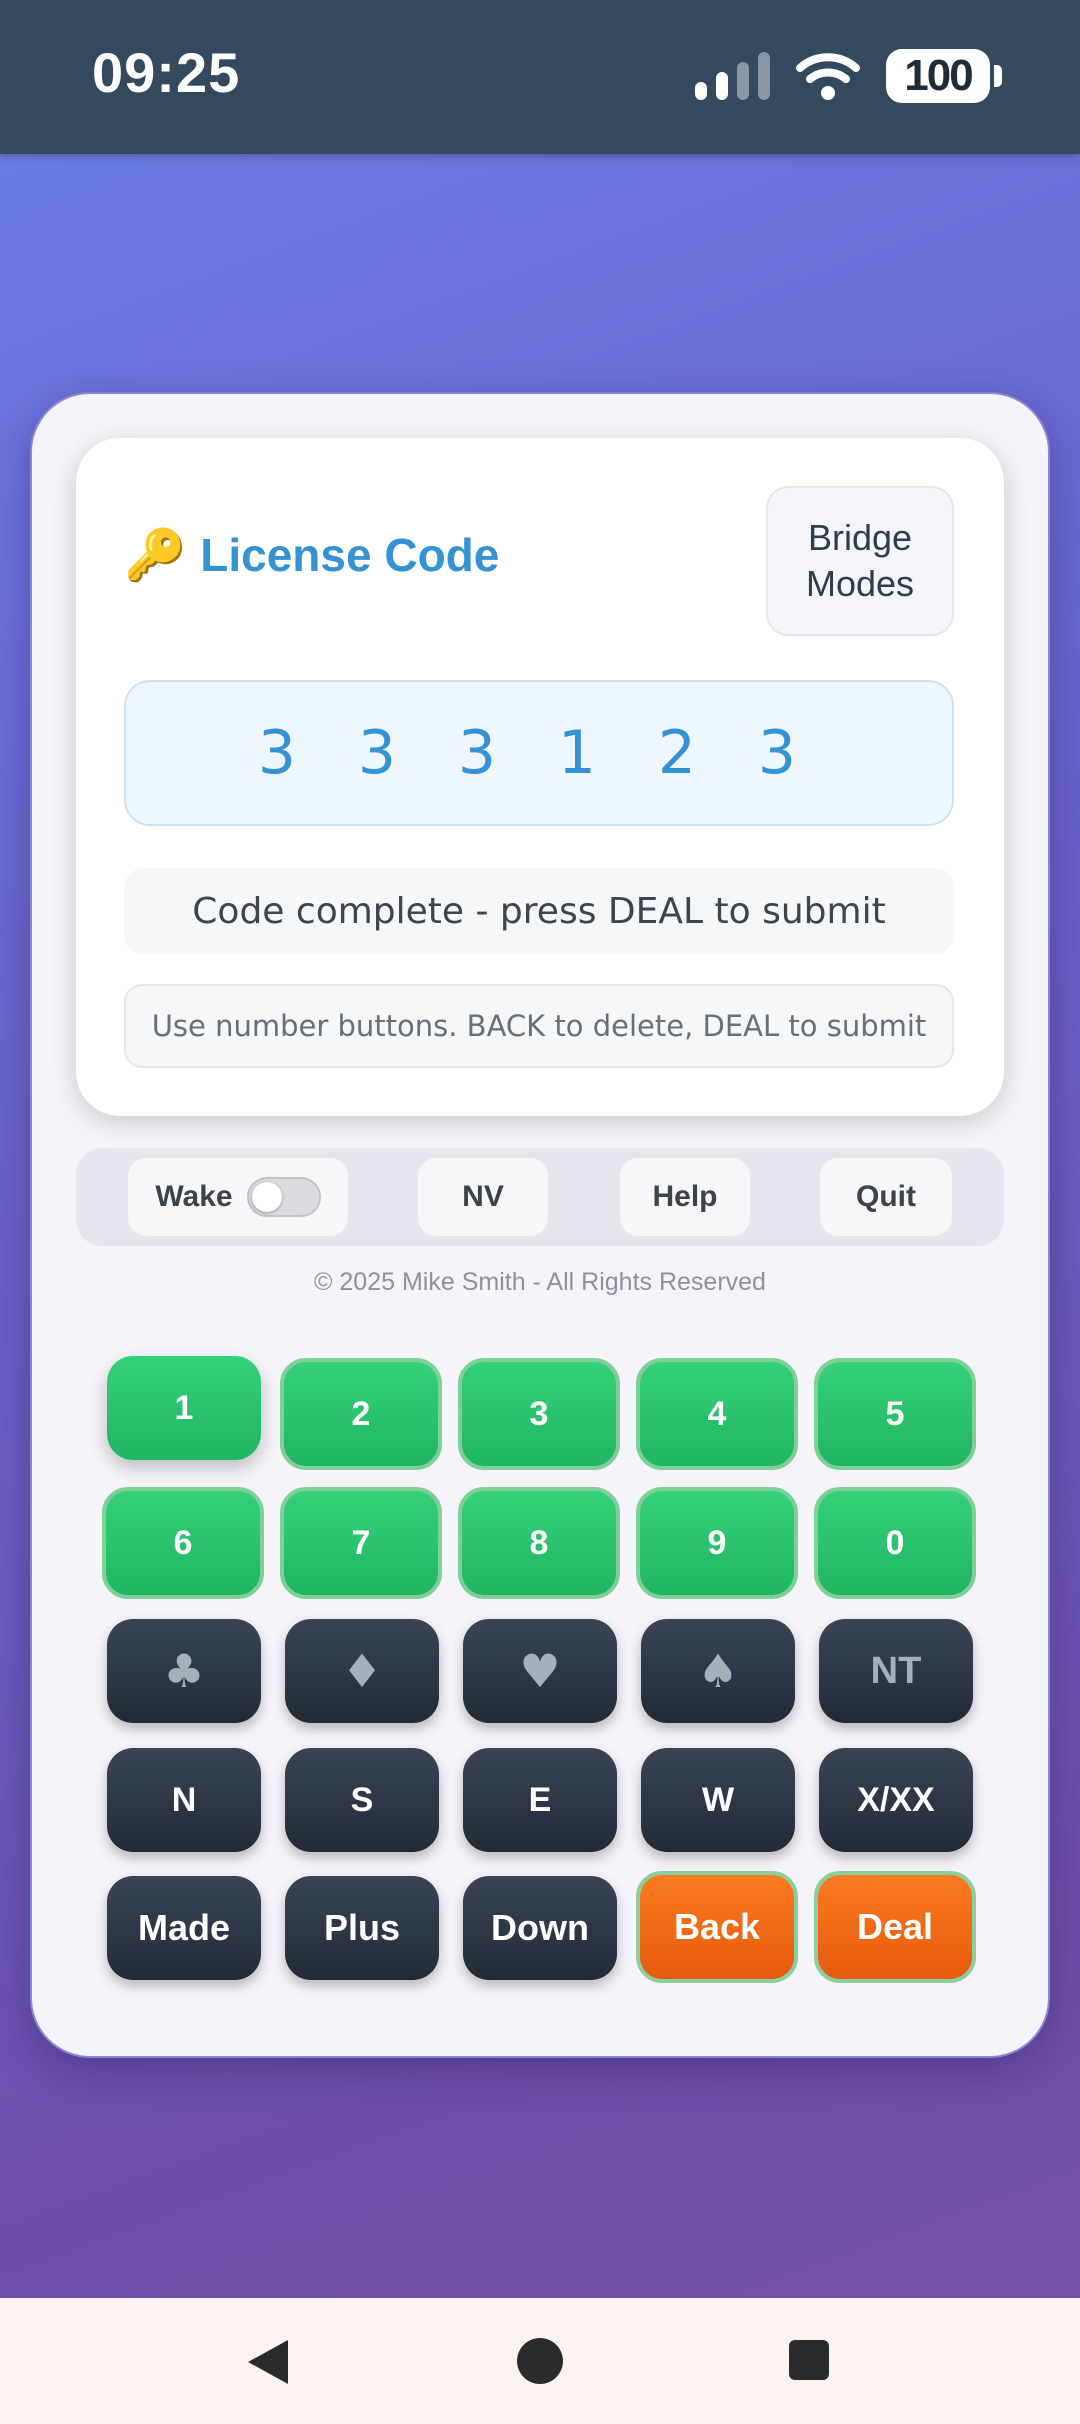 The height and width of the screenshot is (2424, 1080). I want to click on nav-home-icon, so click(540, 2361).